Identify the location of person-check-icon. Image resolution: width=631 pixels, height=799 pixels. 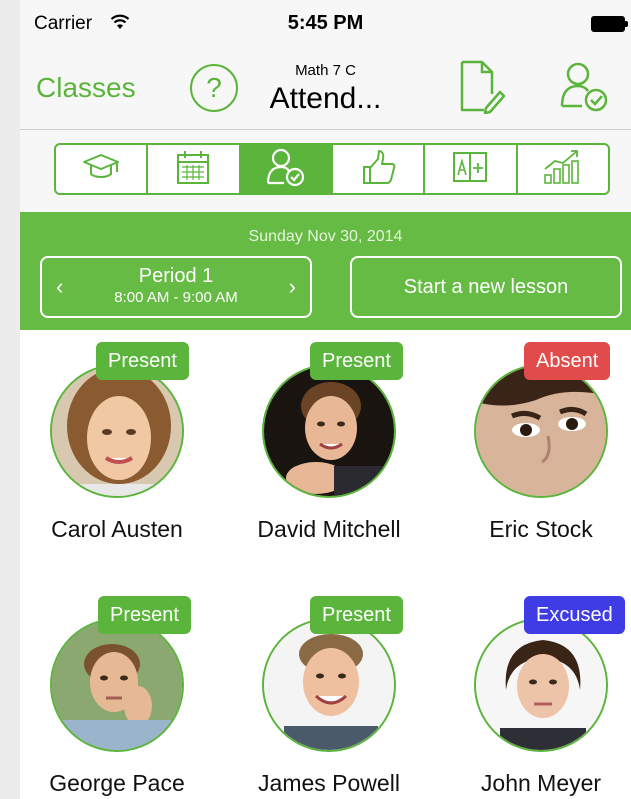
(286, 169).